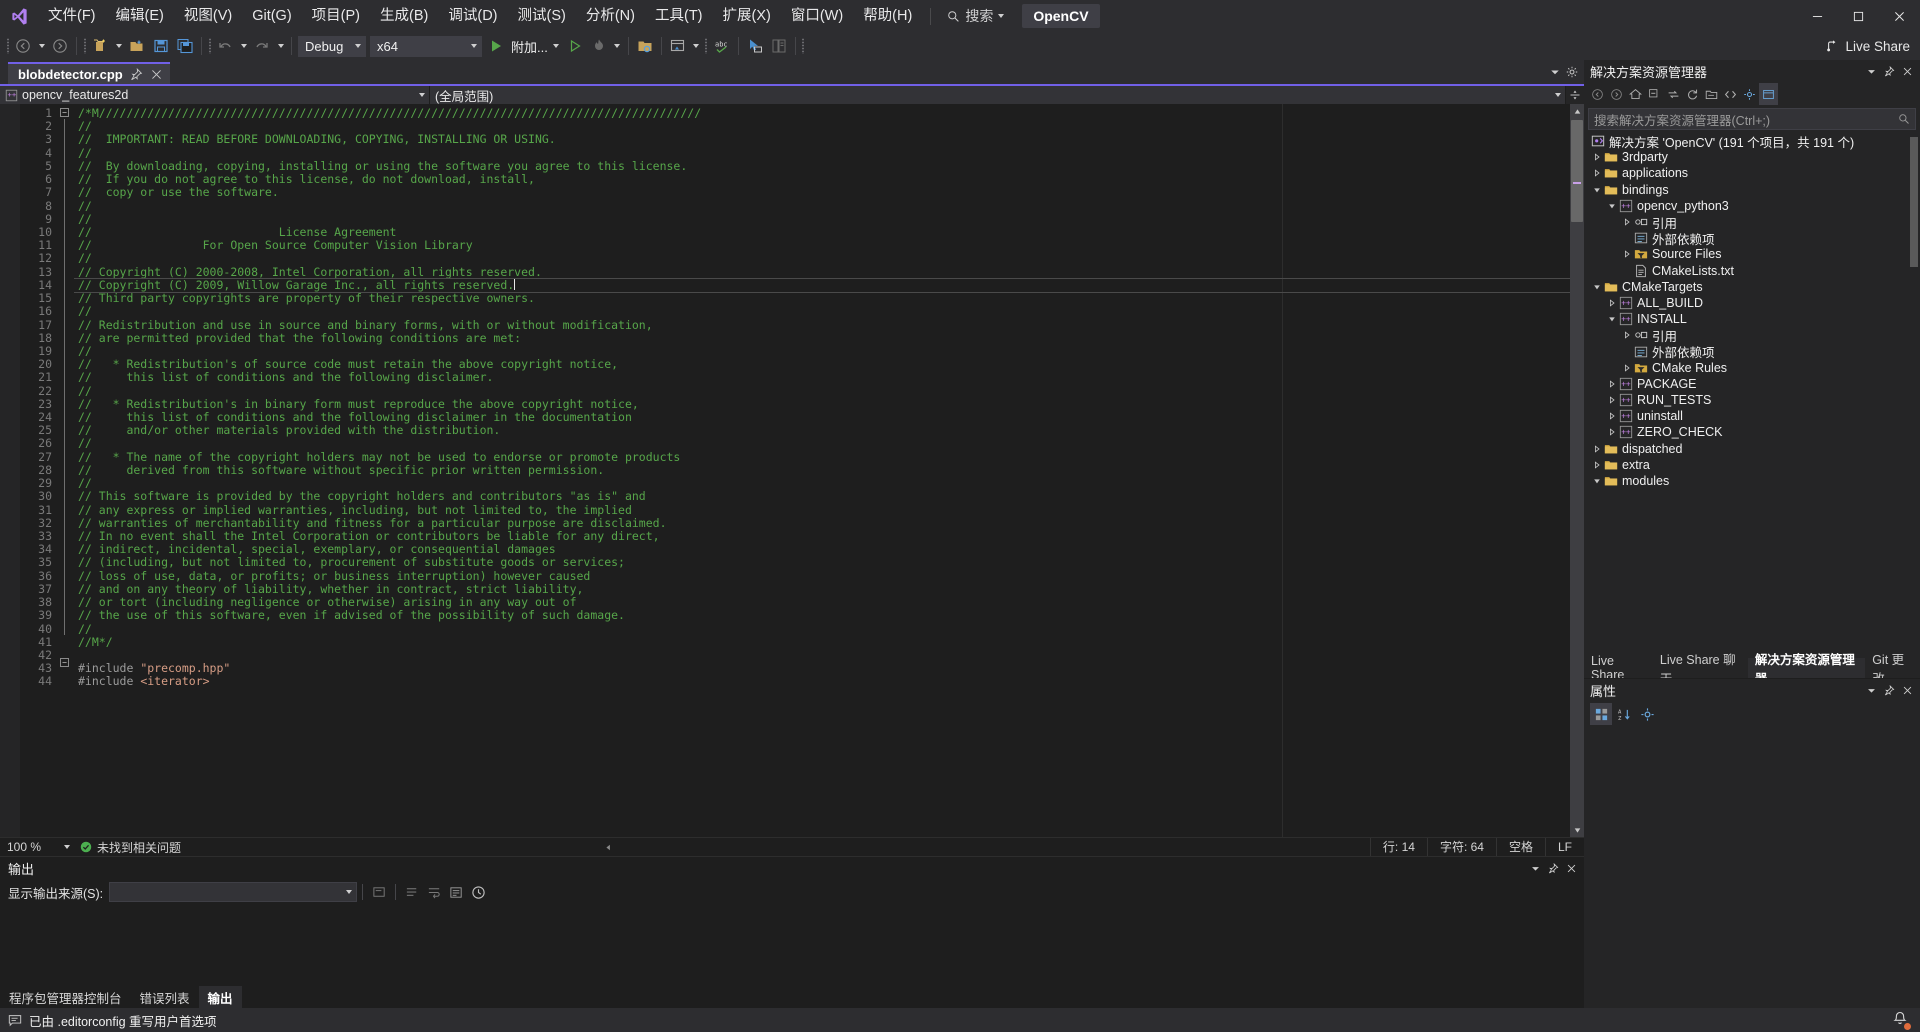  What do you see at coordinates (65, 997) in the screenshot?
I see `tab-package-manager-console: 程序包管理器控制台` at bounding box center [65, 997].